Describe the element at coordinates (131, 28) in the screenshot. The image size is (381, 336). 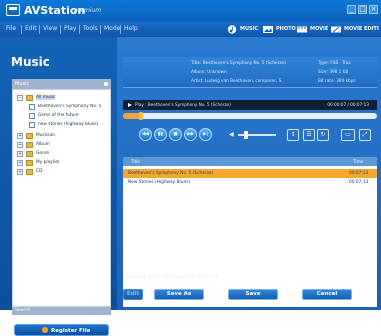
I see `menu-help: Help` at that location.